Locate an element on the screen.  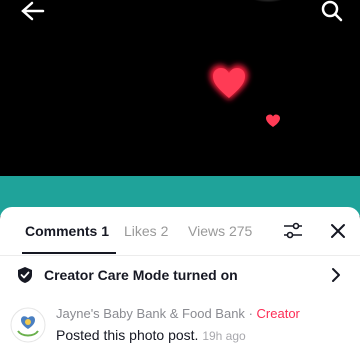
chevron-right-icon is located at coordinates (336, 275).